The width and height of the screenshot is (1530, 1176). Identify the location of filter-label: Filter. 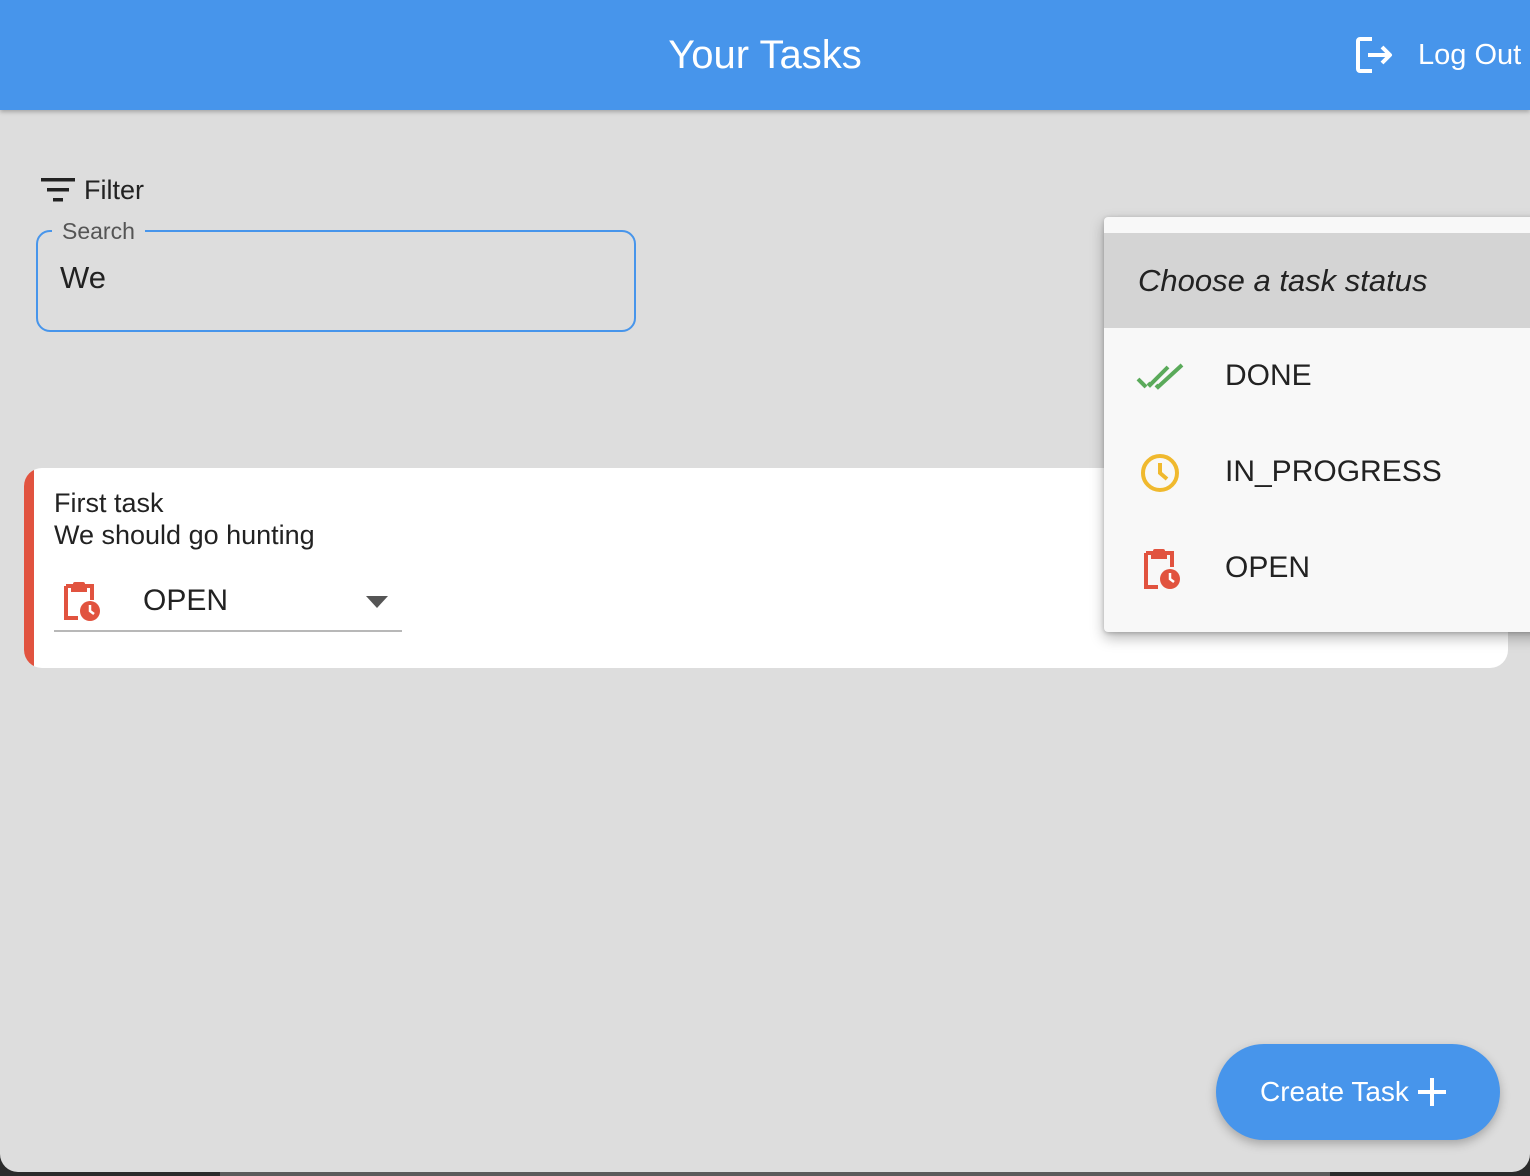
(114, 189).